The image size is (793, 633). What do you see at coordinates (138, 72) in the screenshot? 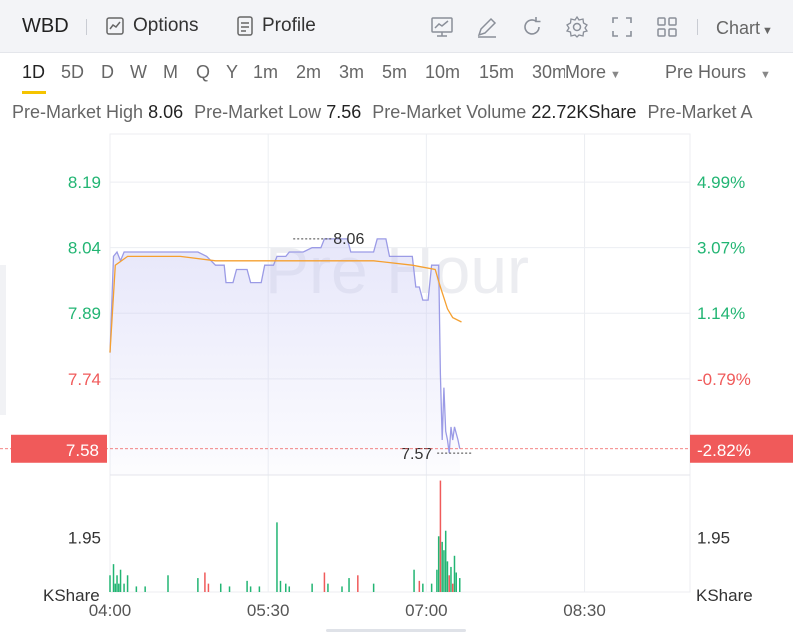
I see `tab-period-week: W` at bounding box center [138, 72].